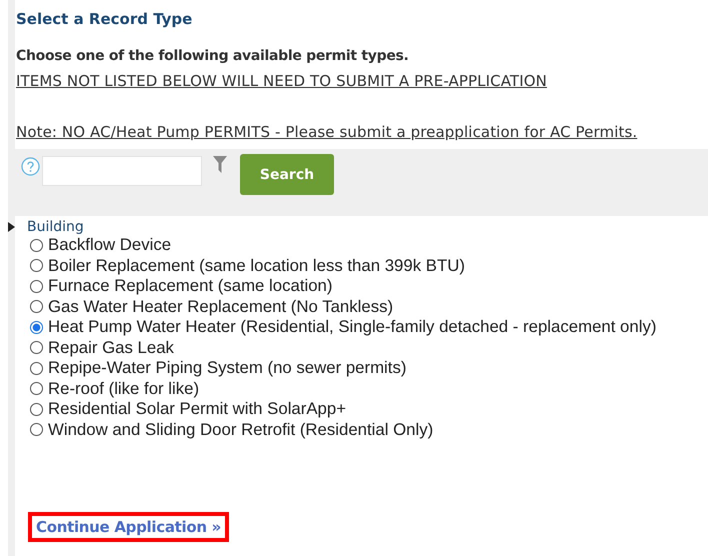 The image size is (708, 556). Describe the element at coordinates (256, 266) in the screenshot. I see `option-label: Boiler Replacement (same location less than 399k BTU)` at that location.